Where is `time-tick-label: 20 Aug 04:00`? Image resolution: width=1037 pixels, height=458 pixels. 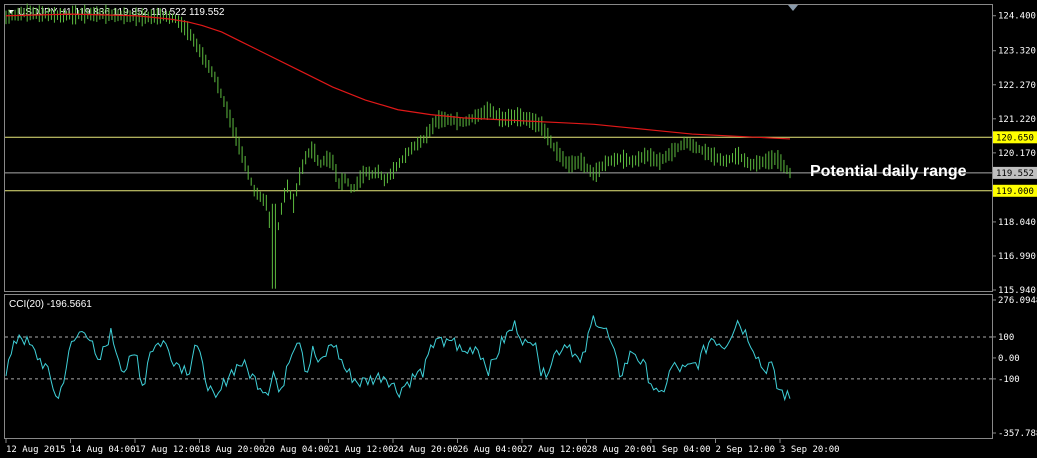 time-tick-label: 20 Aug 04:00 is located at coordinates (296, 450).